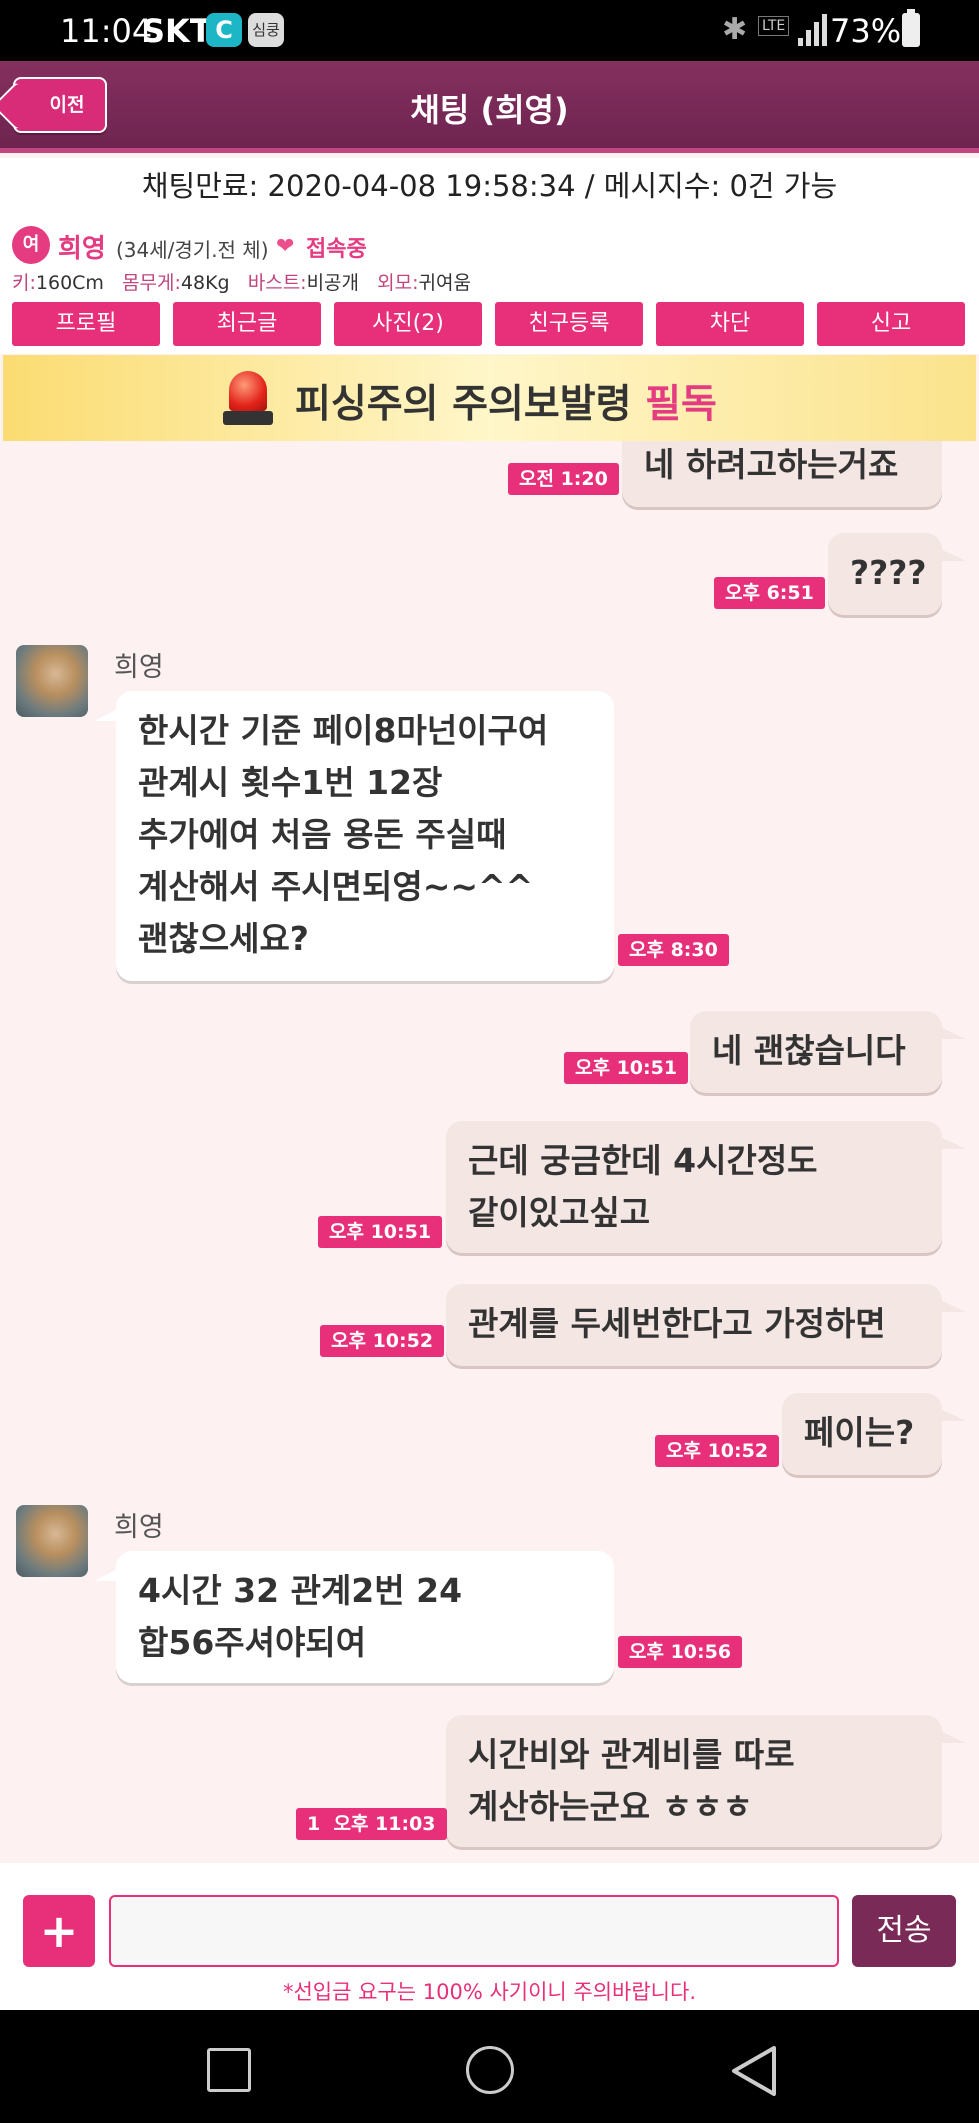 This screenshot has width=979, height=2123. Describe the element at coordinates (247, 324) in the screenshot. I see `tab-recent-posts: 최근글` at that location.